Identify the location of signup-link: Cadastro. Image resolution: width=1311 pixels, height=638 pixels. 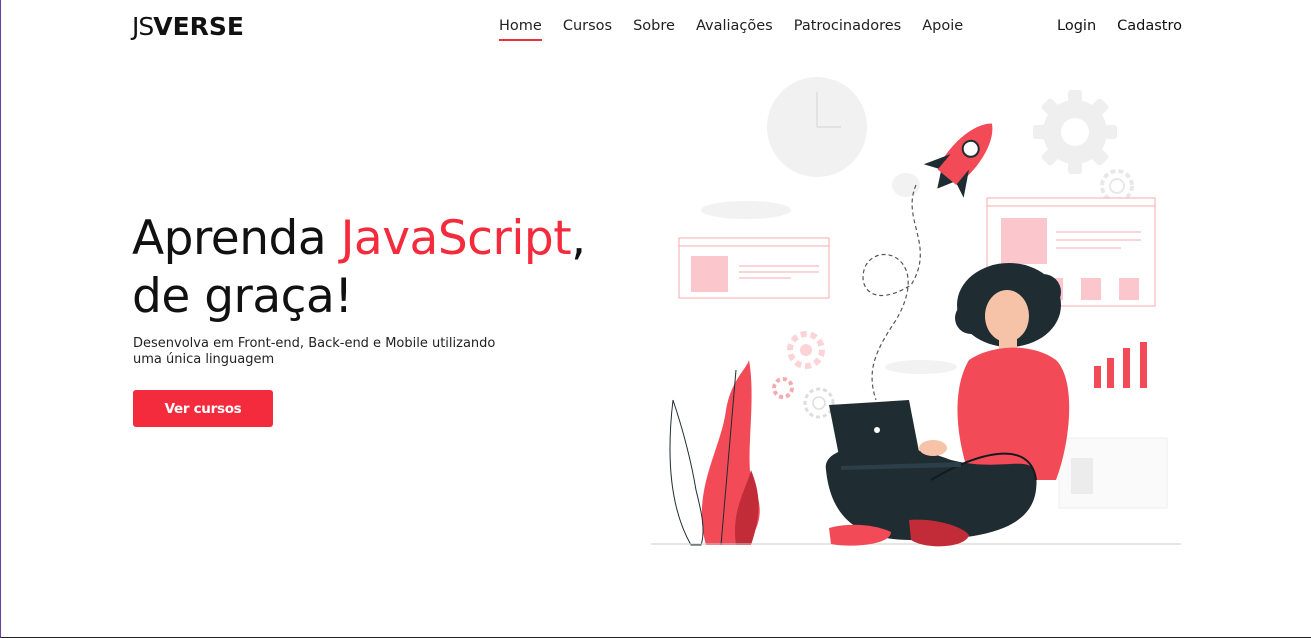
(1149, 26).